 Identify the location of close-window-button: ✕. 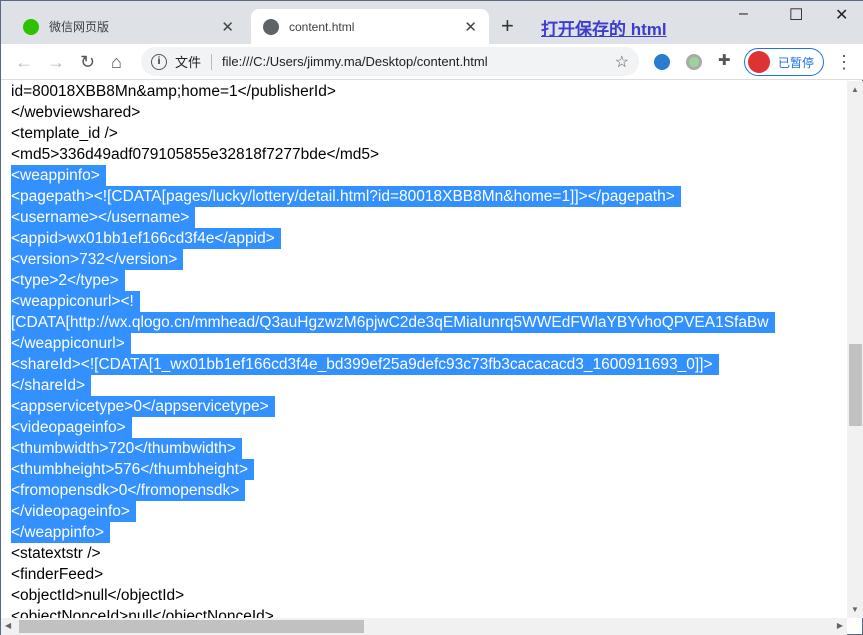
(841, 15).